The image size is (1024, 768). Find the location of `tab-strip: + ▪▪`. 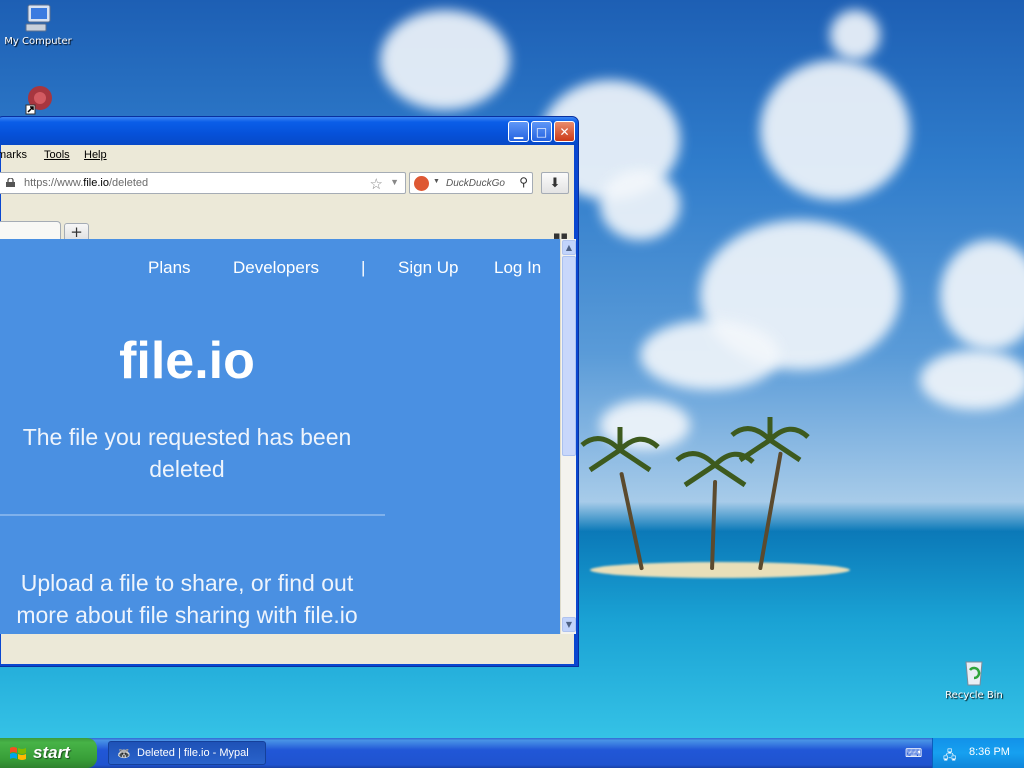

tab-strip: + ▪▪ is located at coordinates (287, 220).